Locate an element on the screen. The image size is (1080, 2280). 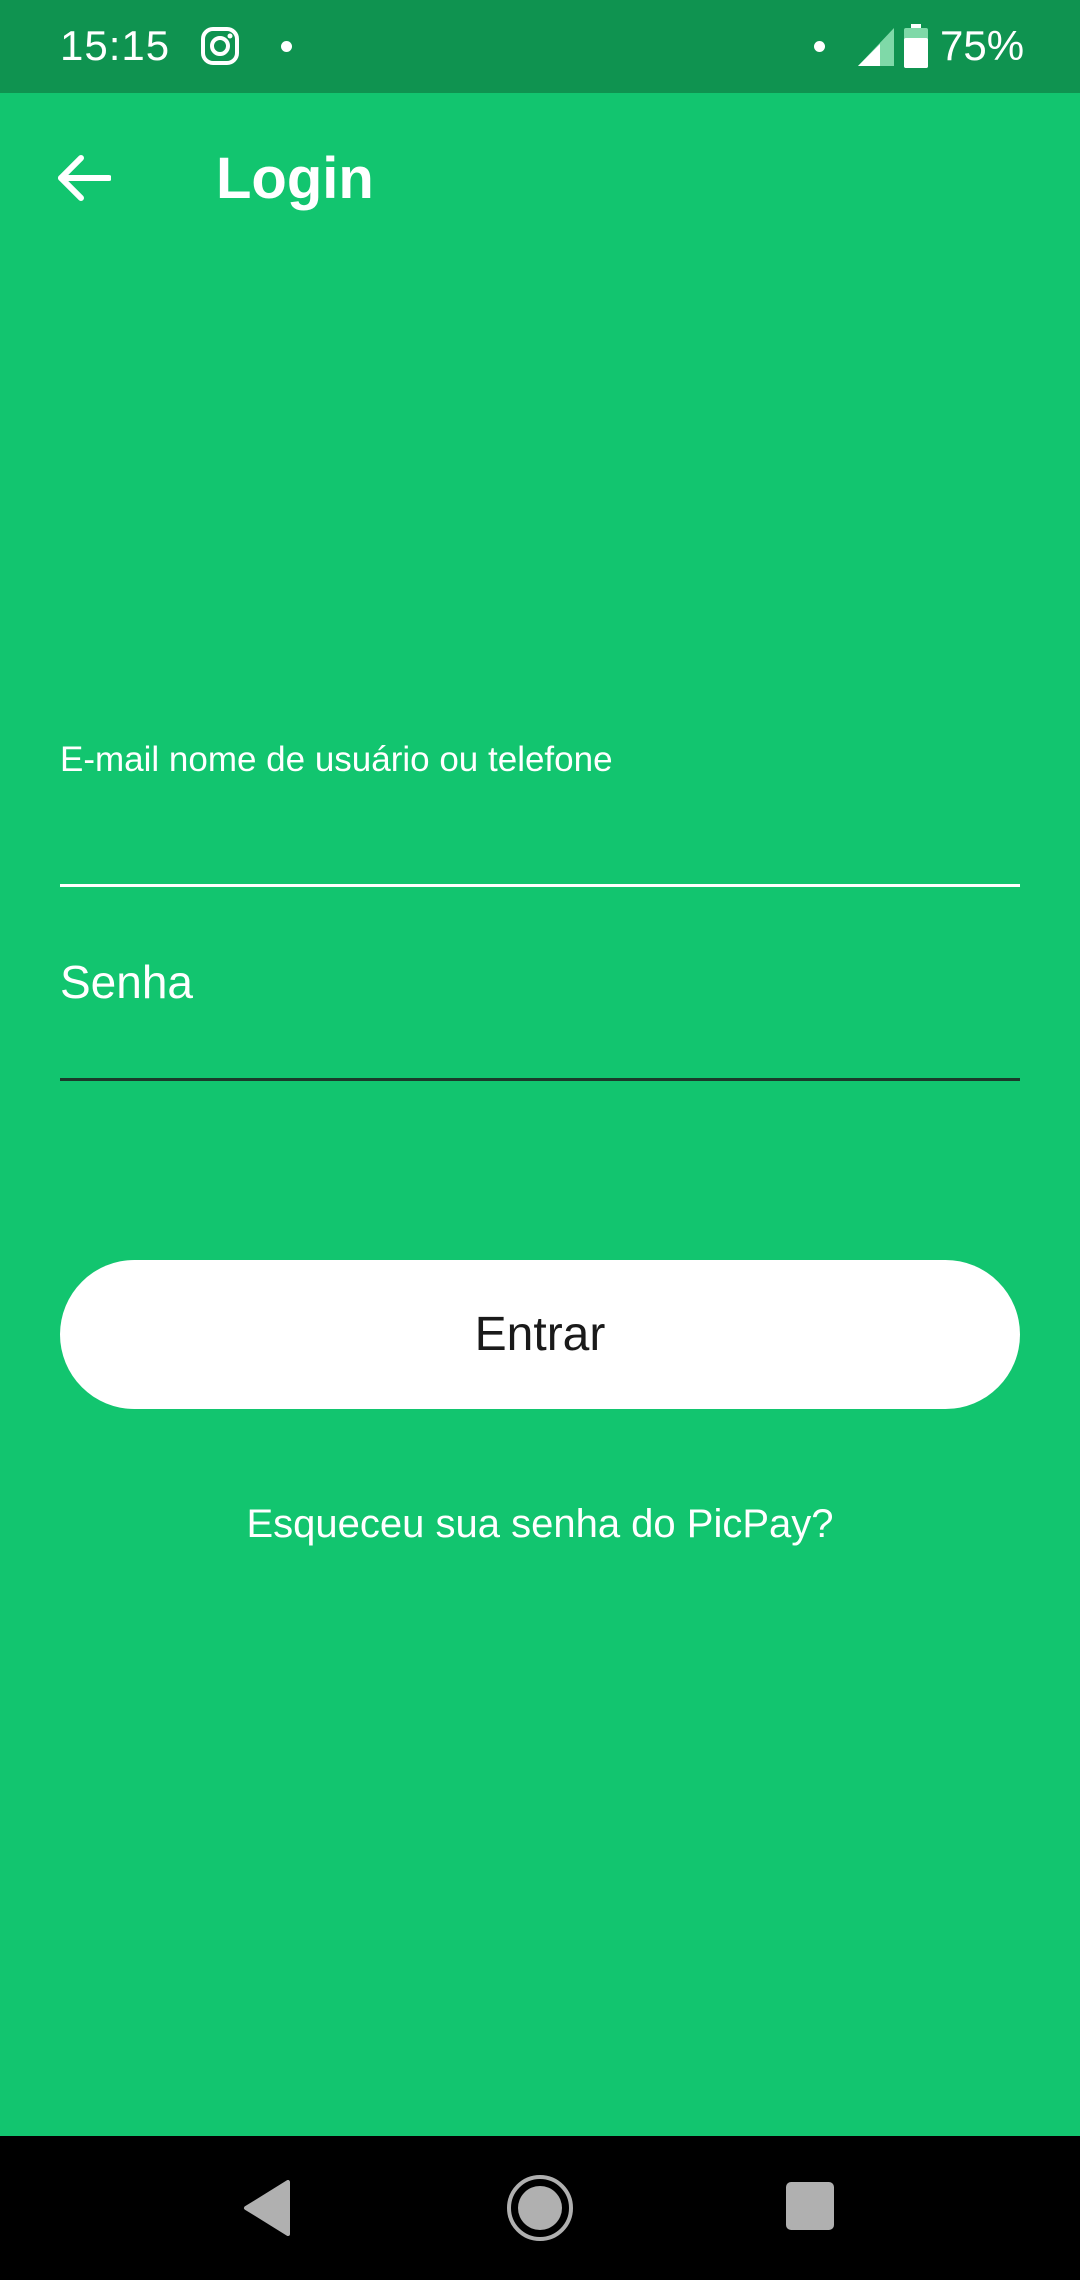
instagram-icon is located at coordinates (220, 46).